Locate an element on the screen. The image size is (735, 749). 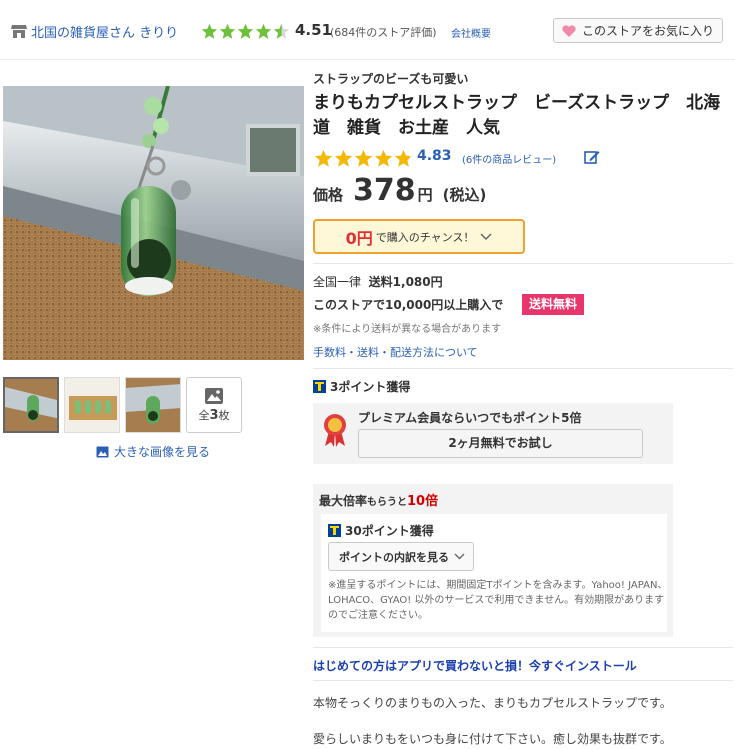
view-large-image-label: 大きな画像を見る is located at coordinates (162, 452).